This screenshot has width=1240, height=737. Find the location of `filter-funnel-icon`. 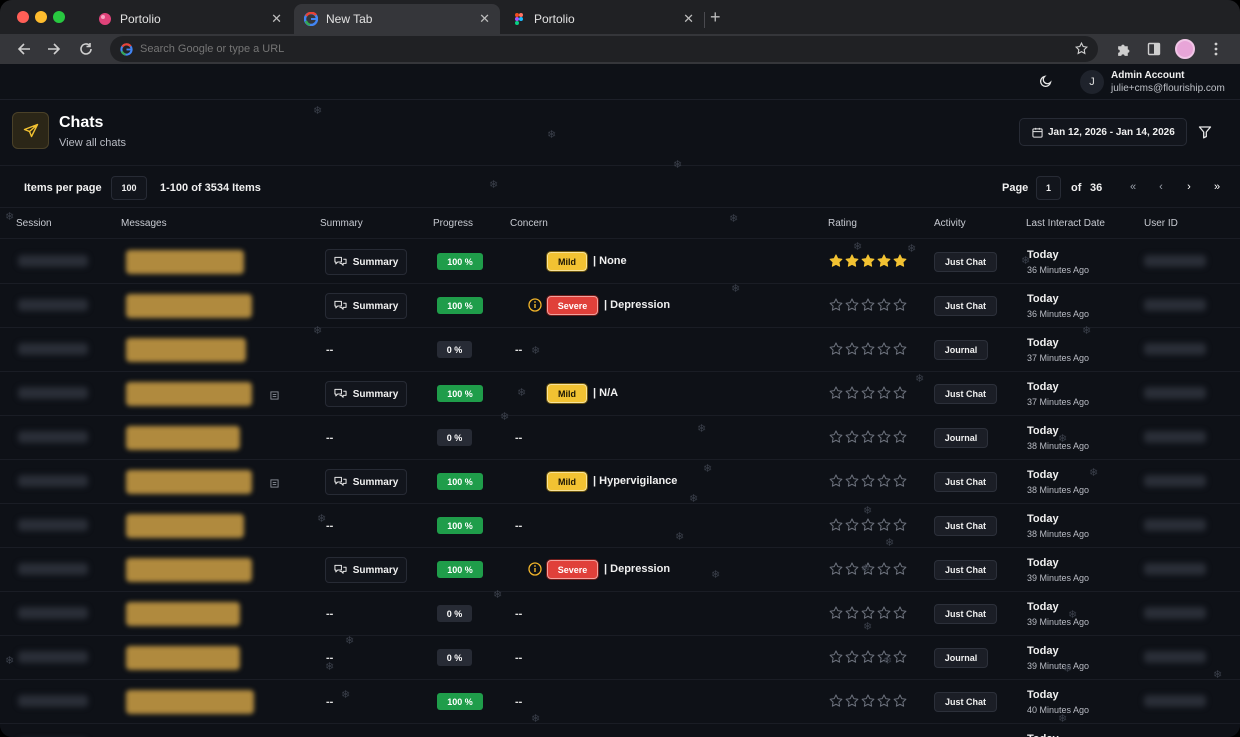

filter-funnel-icon is located at coordinates (1205, 132).